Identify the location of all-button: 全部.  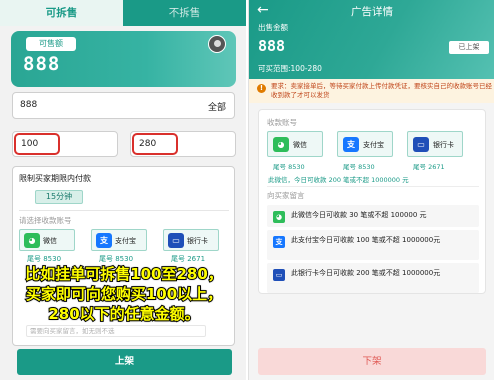
(217, 106).